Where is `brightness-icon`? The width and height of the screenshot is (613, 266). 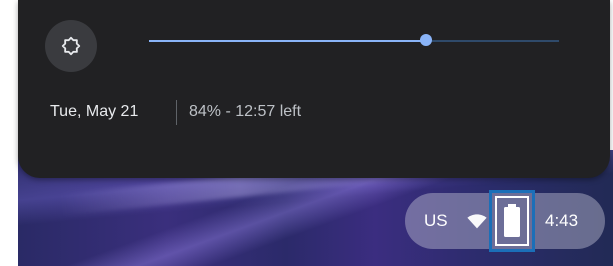
brightness-icon is located at coordinates (71, 46).